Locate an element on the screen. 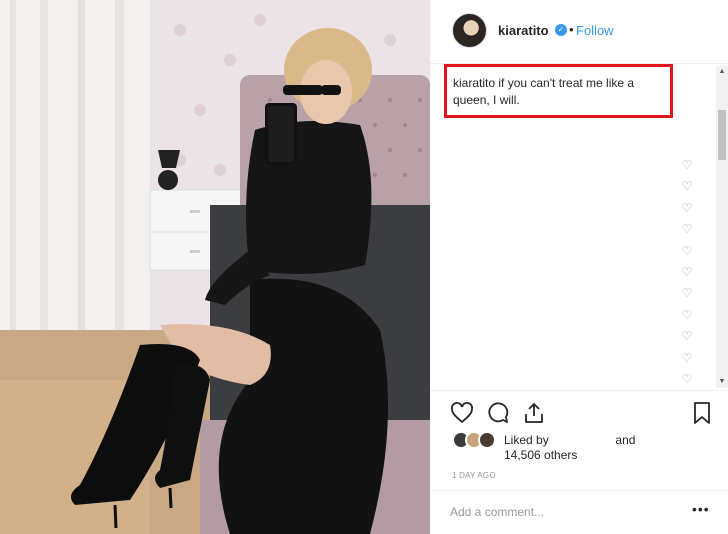  username-link: kiaratito is located at coordinates (523, 30).